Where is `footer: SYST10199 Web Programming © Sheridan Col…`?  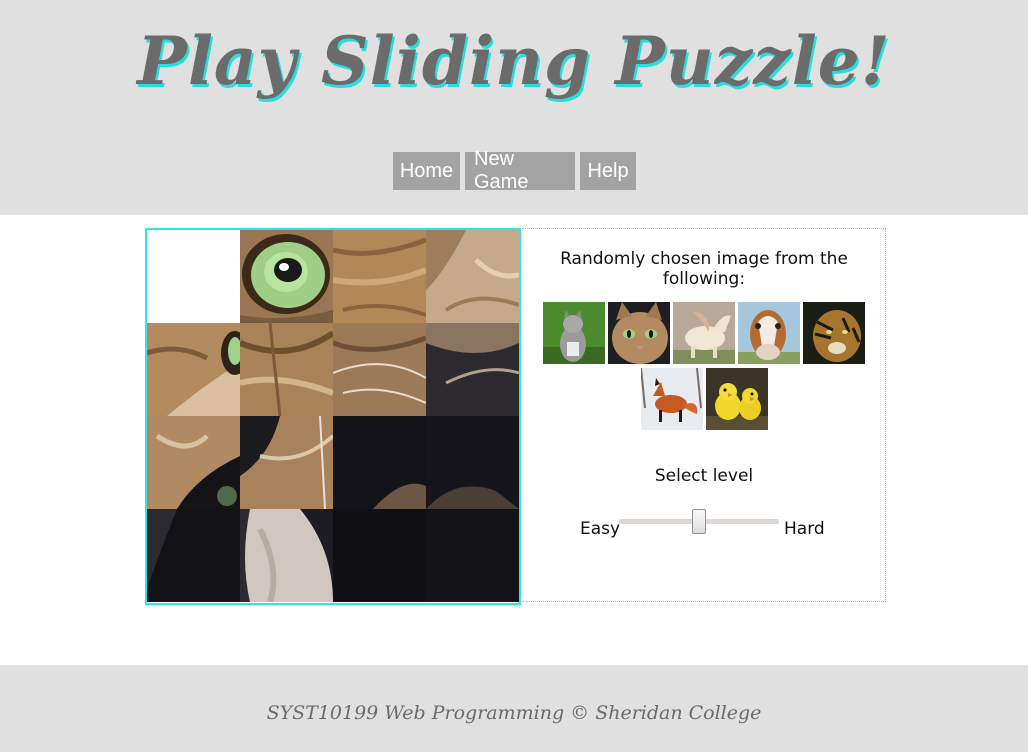 footer: SYST10199 Web Programming © Sheridan Col… is located at coordinates (514, 708).